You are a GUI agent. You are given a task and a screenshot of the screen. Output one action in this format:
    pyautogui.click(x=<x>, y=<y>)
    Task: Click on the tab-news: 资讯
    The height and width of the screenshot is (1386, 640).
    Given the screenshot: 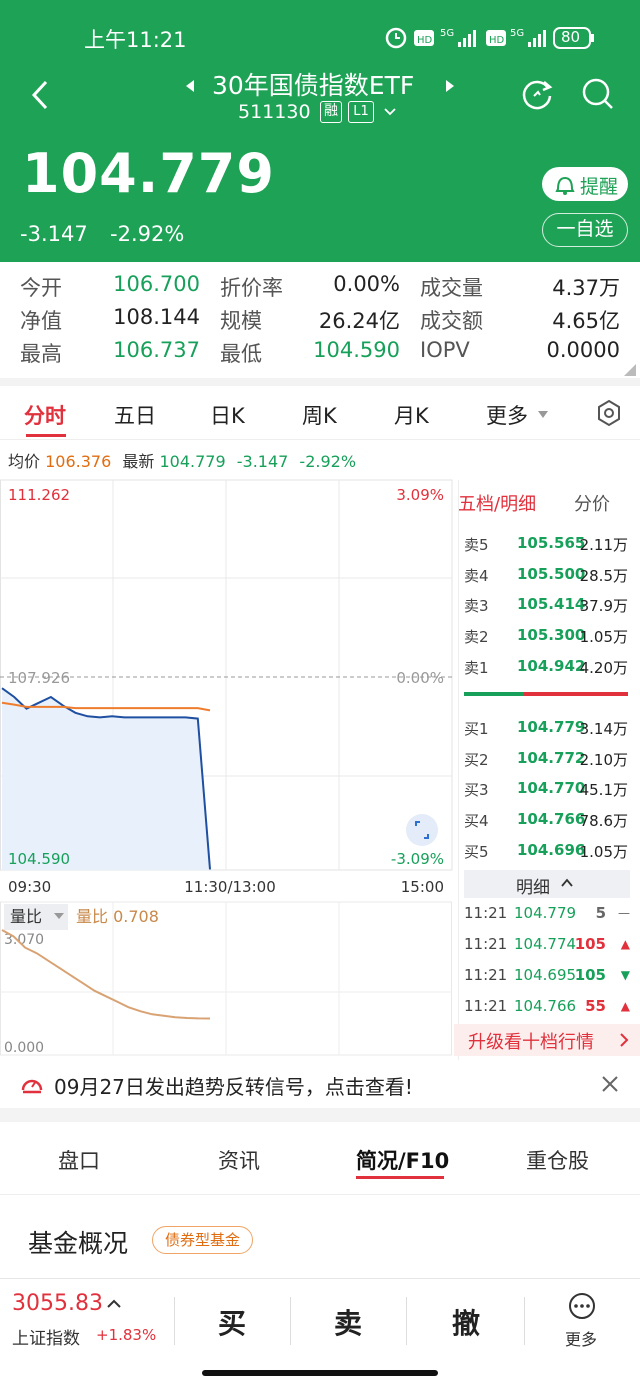 What is the action you would take?
    pyautogui.click(x=239, y=1160)
    